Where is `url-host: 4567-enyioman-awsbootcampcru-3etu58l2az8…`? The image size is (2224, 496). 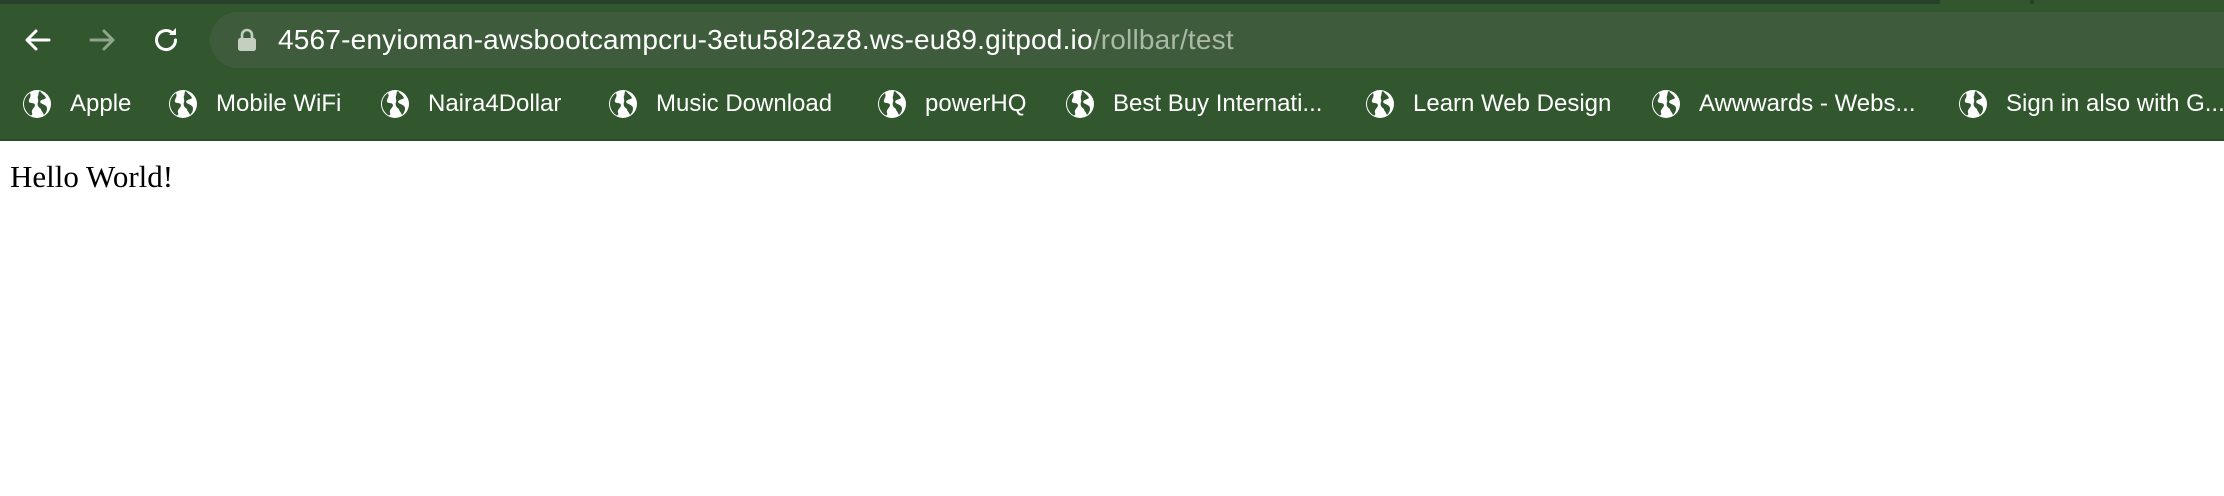
url-host: 4567-enyioman-awsbootcampcru-3etu58l2az8… is located at coordinates (685, 39).